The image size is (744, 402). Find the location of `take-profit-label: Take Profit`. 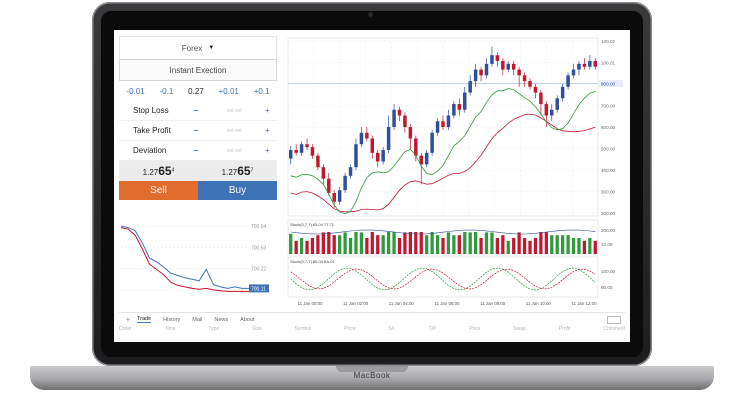

take-profit-label: Take Profit is located at coordinates (152, 130).